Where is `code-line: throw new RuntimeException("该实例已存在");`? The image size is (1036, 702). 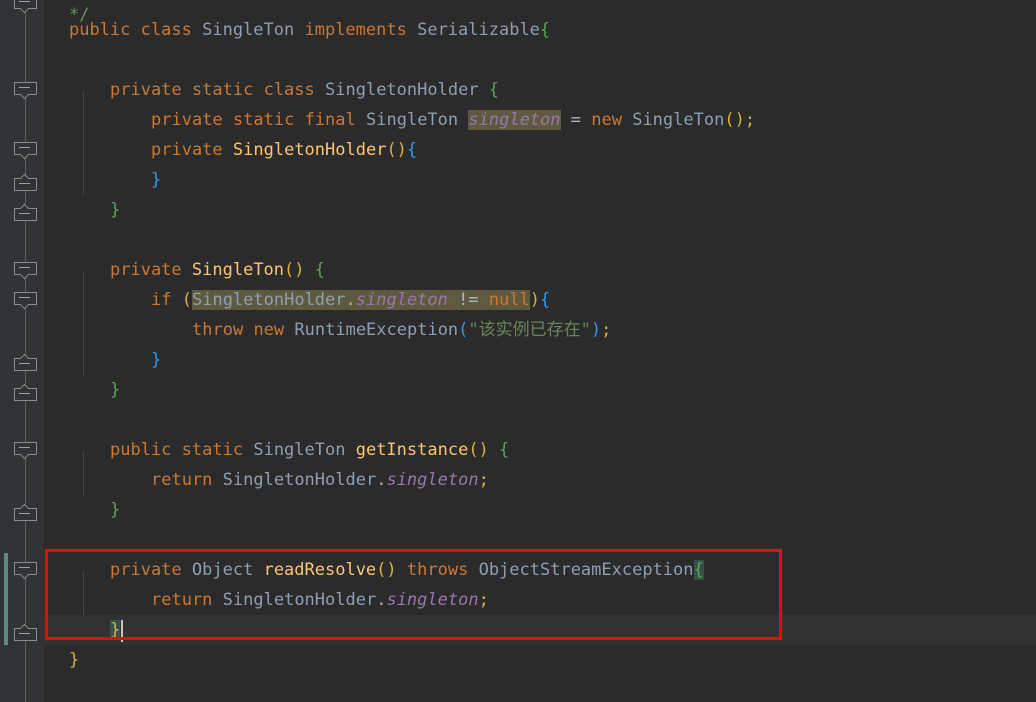 code-line: throw new RuntimeException("该实例已存在"); is located at coordinates (401, 330).